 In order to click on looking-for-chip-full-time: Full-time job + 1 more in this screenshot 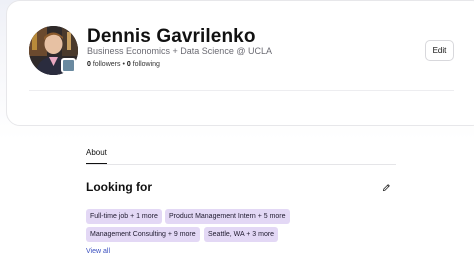, I will do `click(124, 216)`.